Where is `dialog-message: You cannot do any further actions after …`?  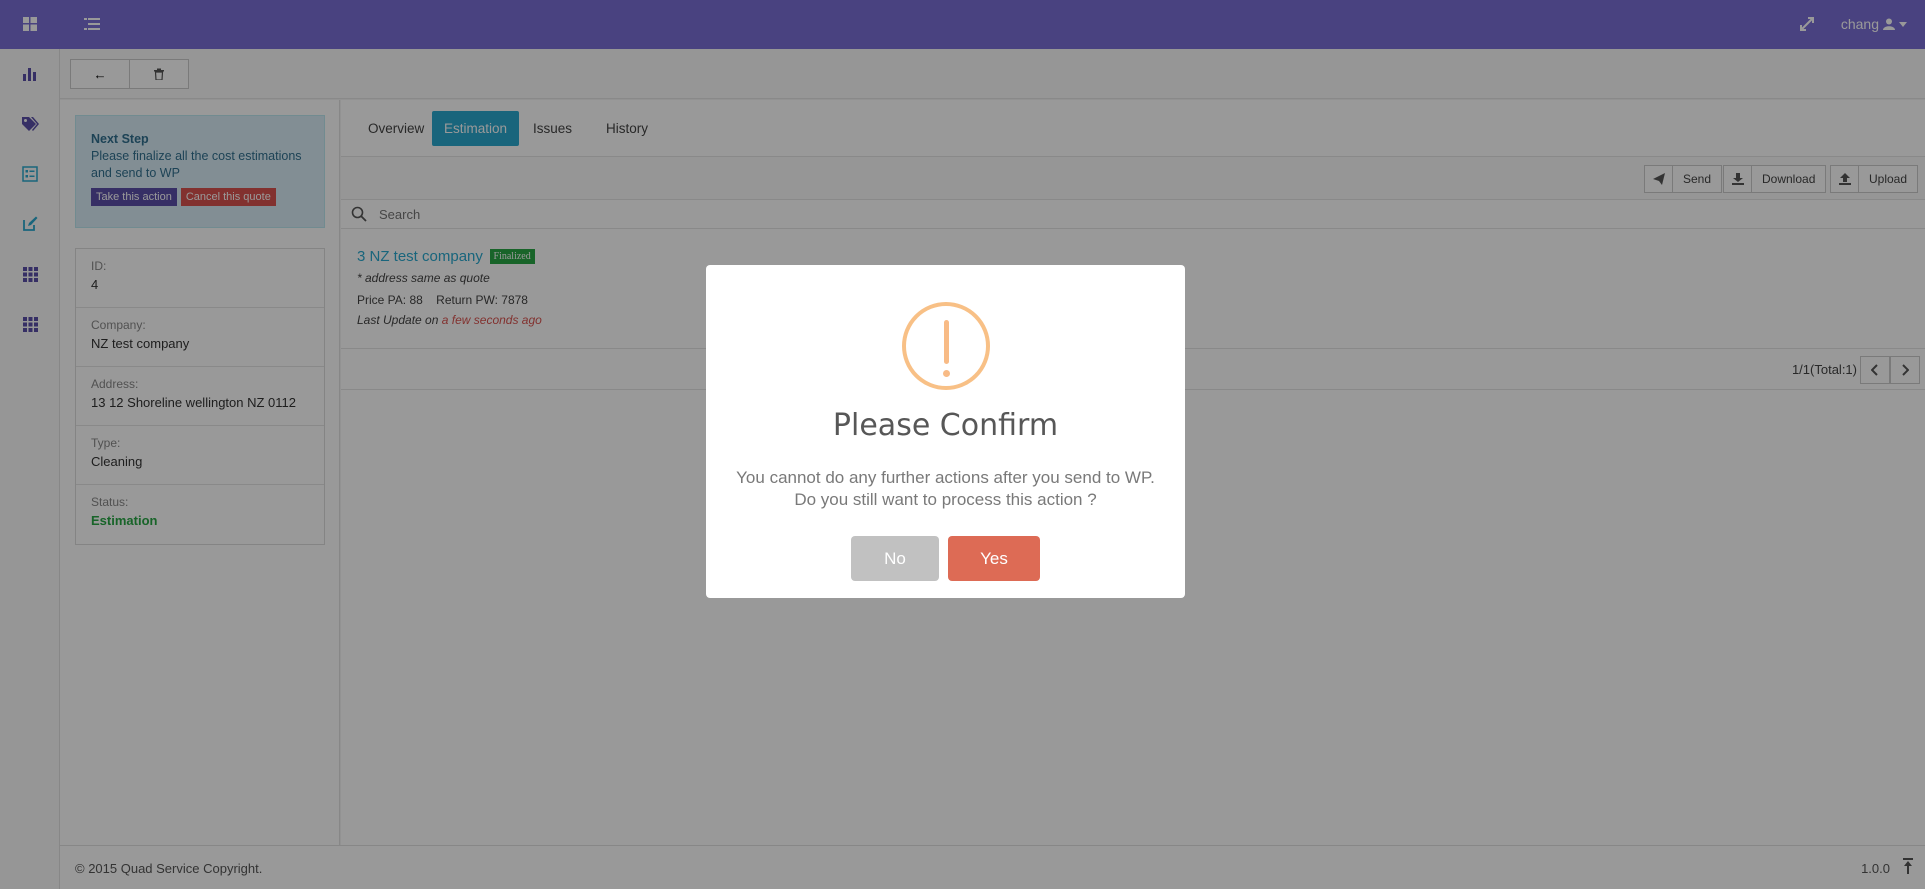 dialog-message: You cannot do any further actions after … is located at coordinates (945, 488).